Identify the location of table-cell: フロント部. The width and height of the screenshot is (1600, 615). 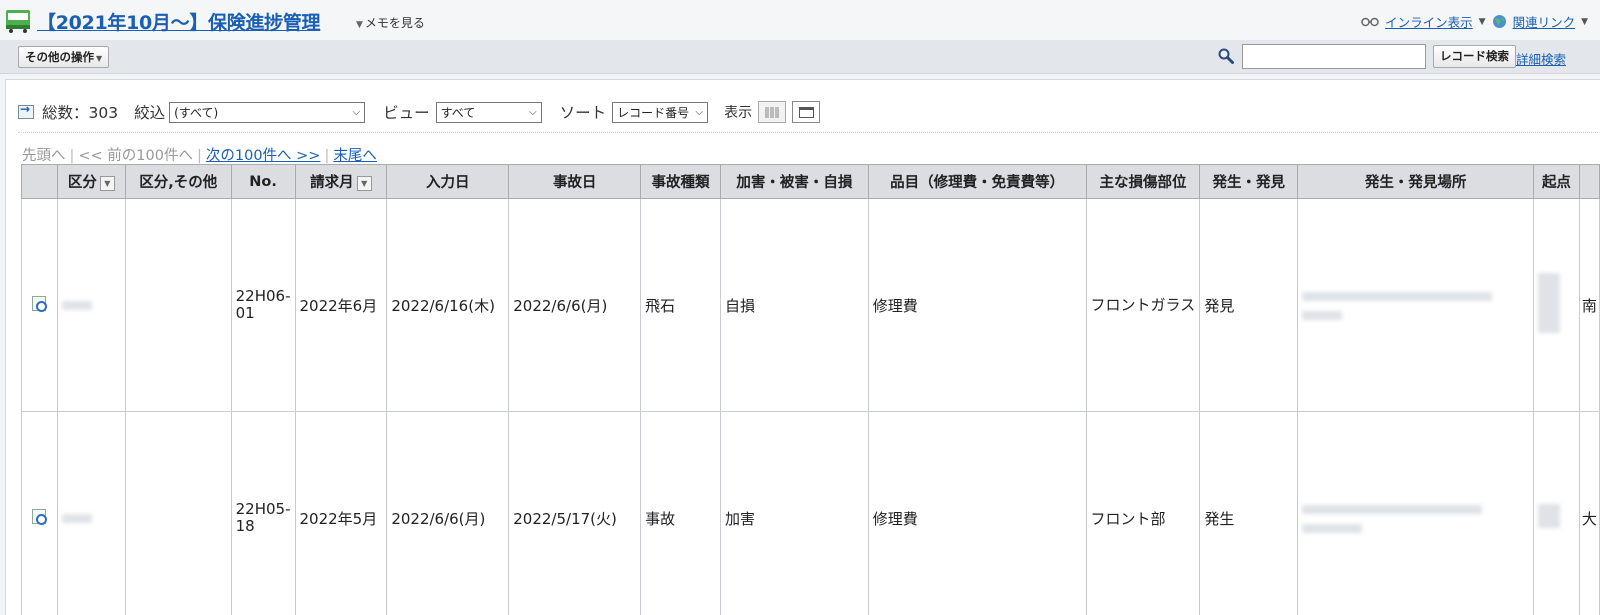
(1143, 513).